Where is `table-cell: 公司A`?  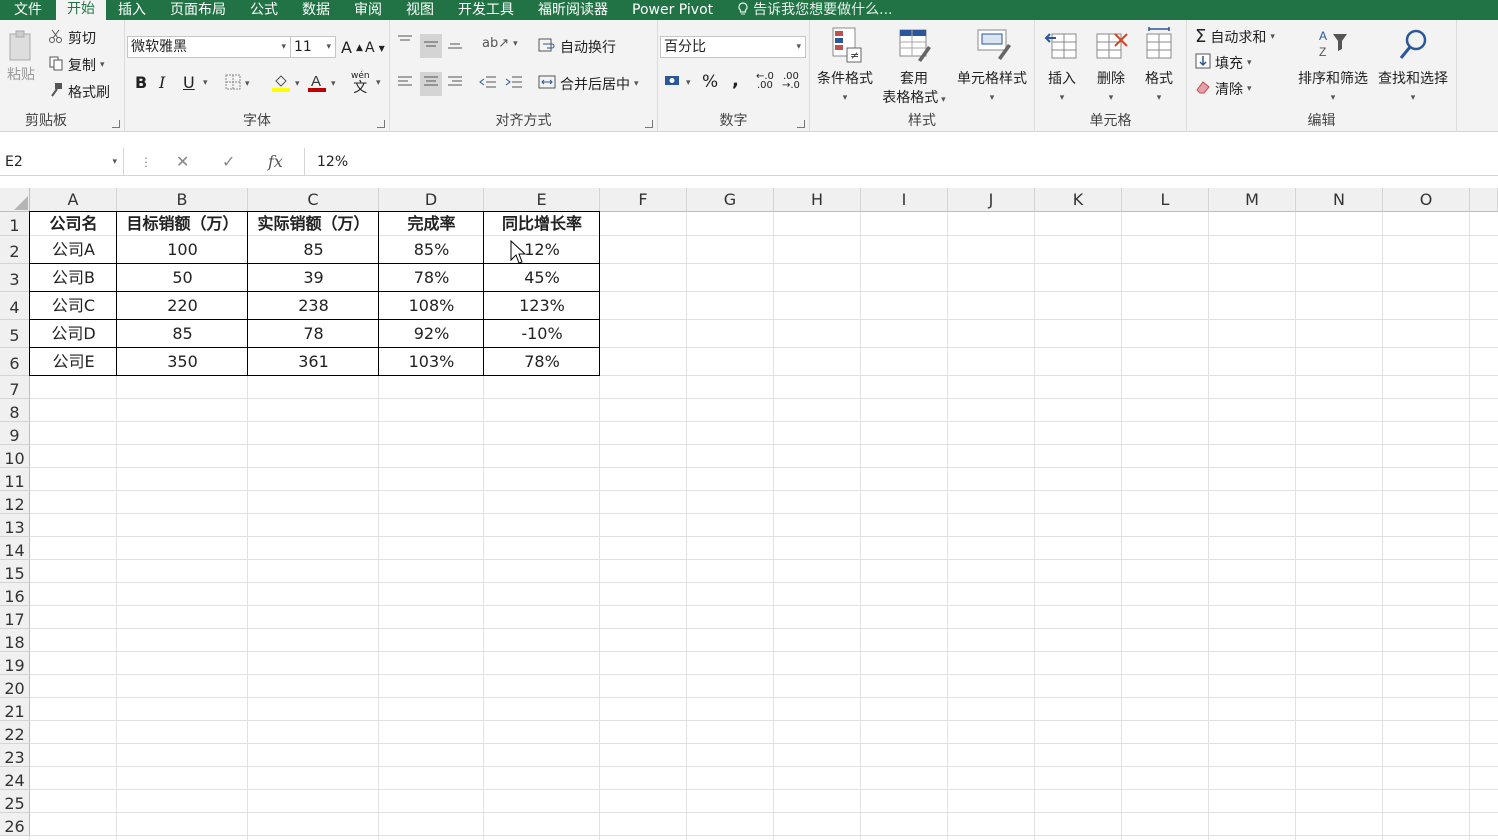 table-cell: 公司A is located at coordinates (73, 250).